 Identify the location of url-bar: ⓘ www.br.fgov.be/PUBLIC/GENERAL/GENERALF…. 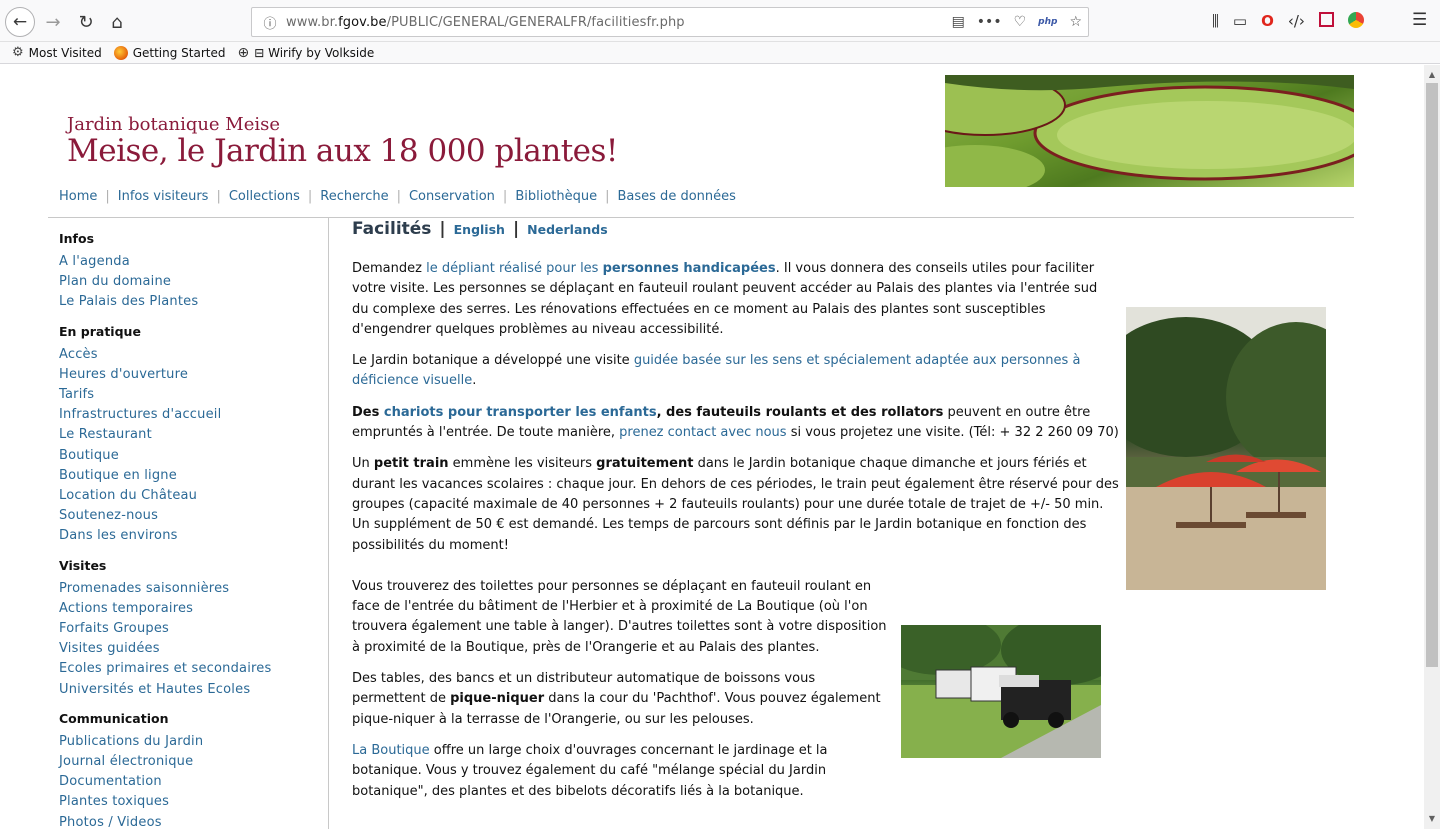
(670, 22).